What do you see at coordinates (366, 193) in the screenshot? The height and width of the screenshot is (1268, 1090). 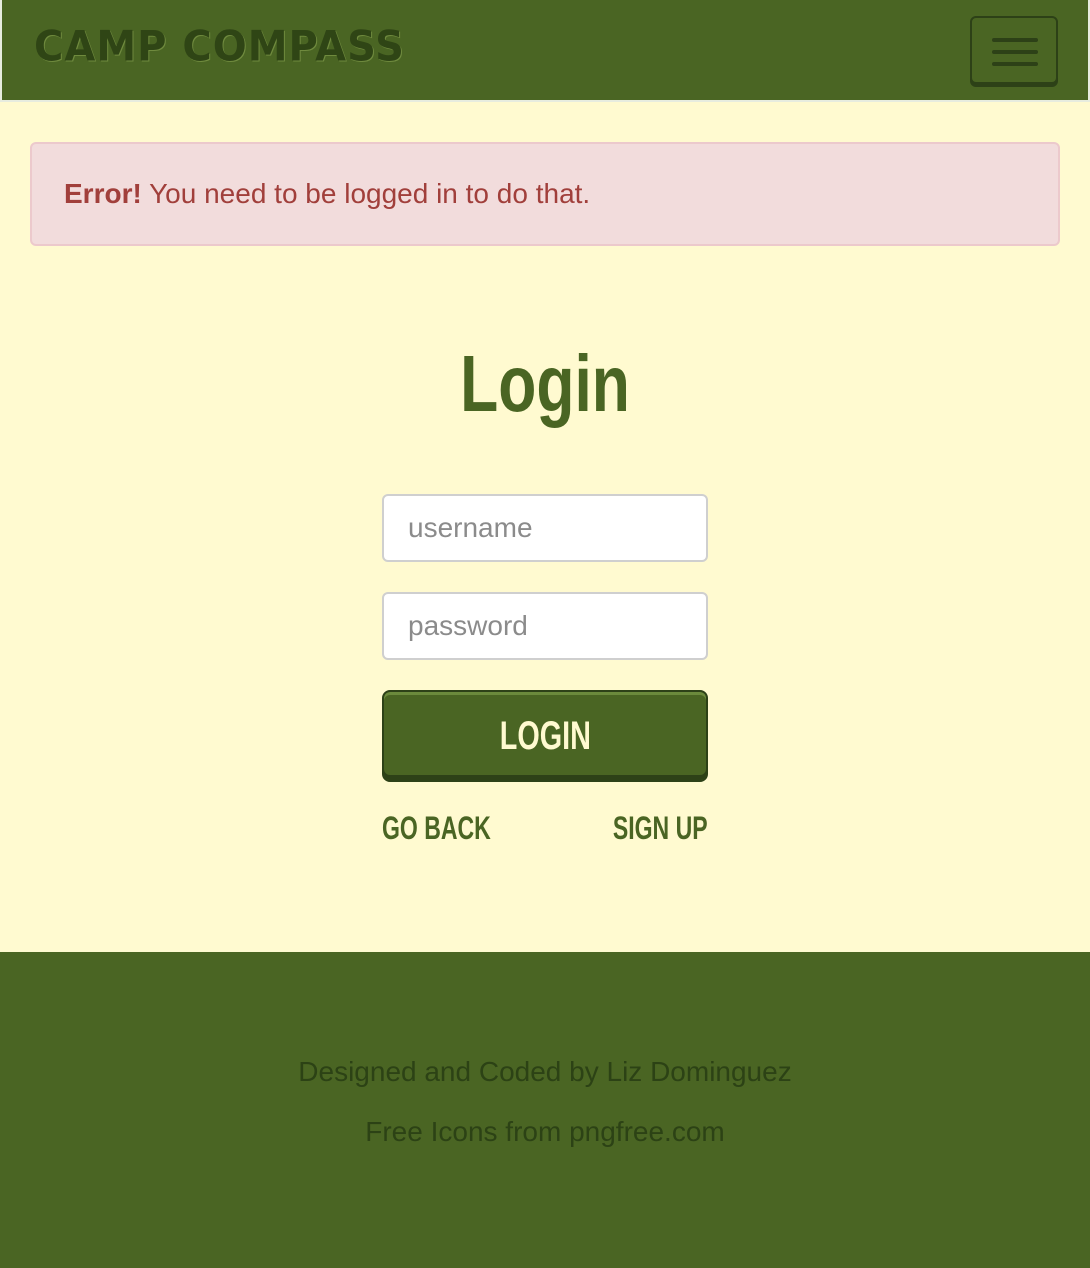 I see `error-message: You need to be logged in to do that.` at bounding box center [366, 193].